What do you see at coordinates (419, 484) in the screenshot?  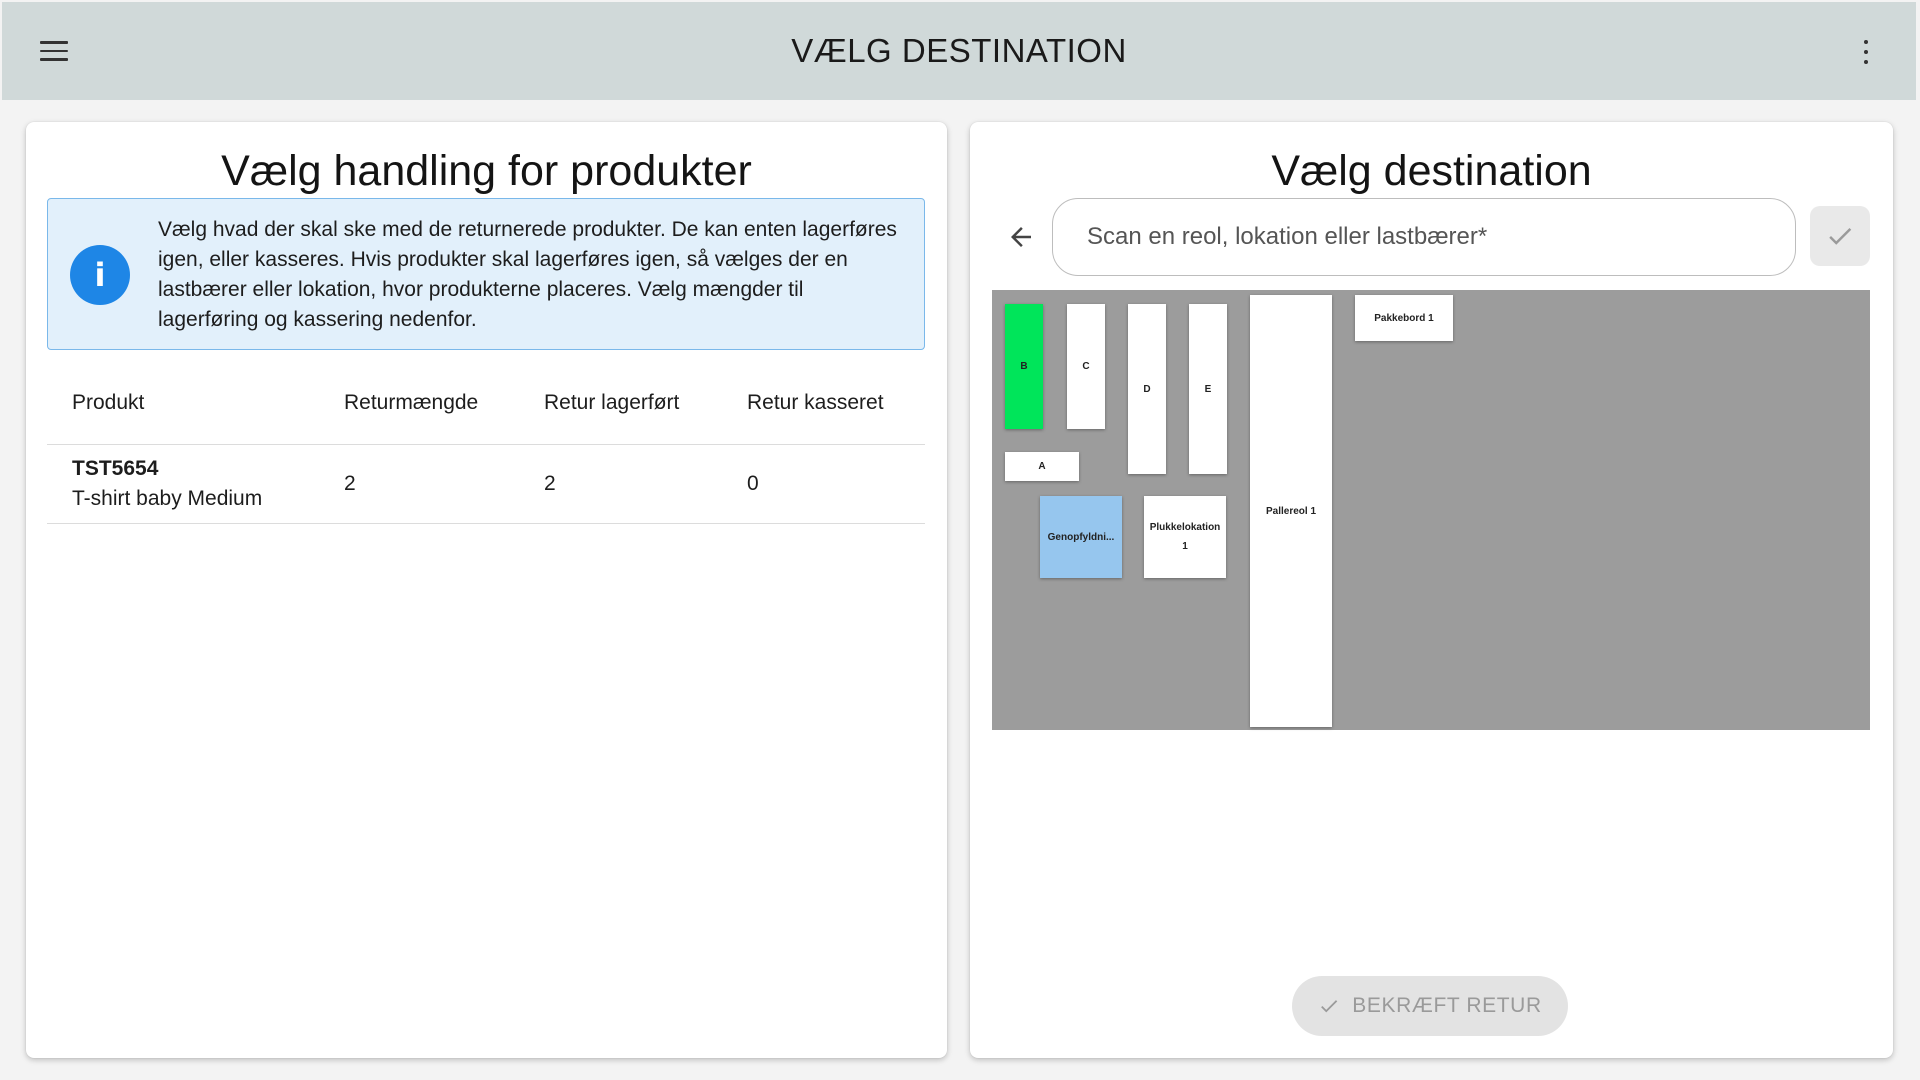 I see `returmaengde-cell: 2` at bounding box center [419, 484].